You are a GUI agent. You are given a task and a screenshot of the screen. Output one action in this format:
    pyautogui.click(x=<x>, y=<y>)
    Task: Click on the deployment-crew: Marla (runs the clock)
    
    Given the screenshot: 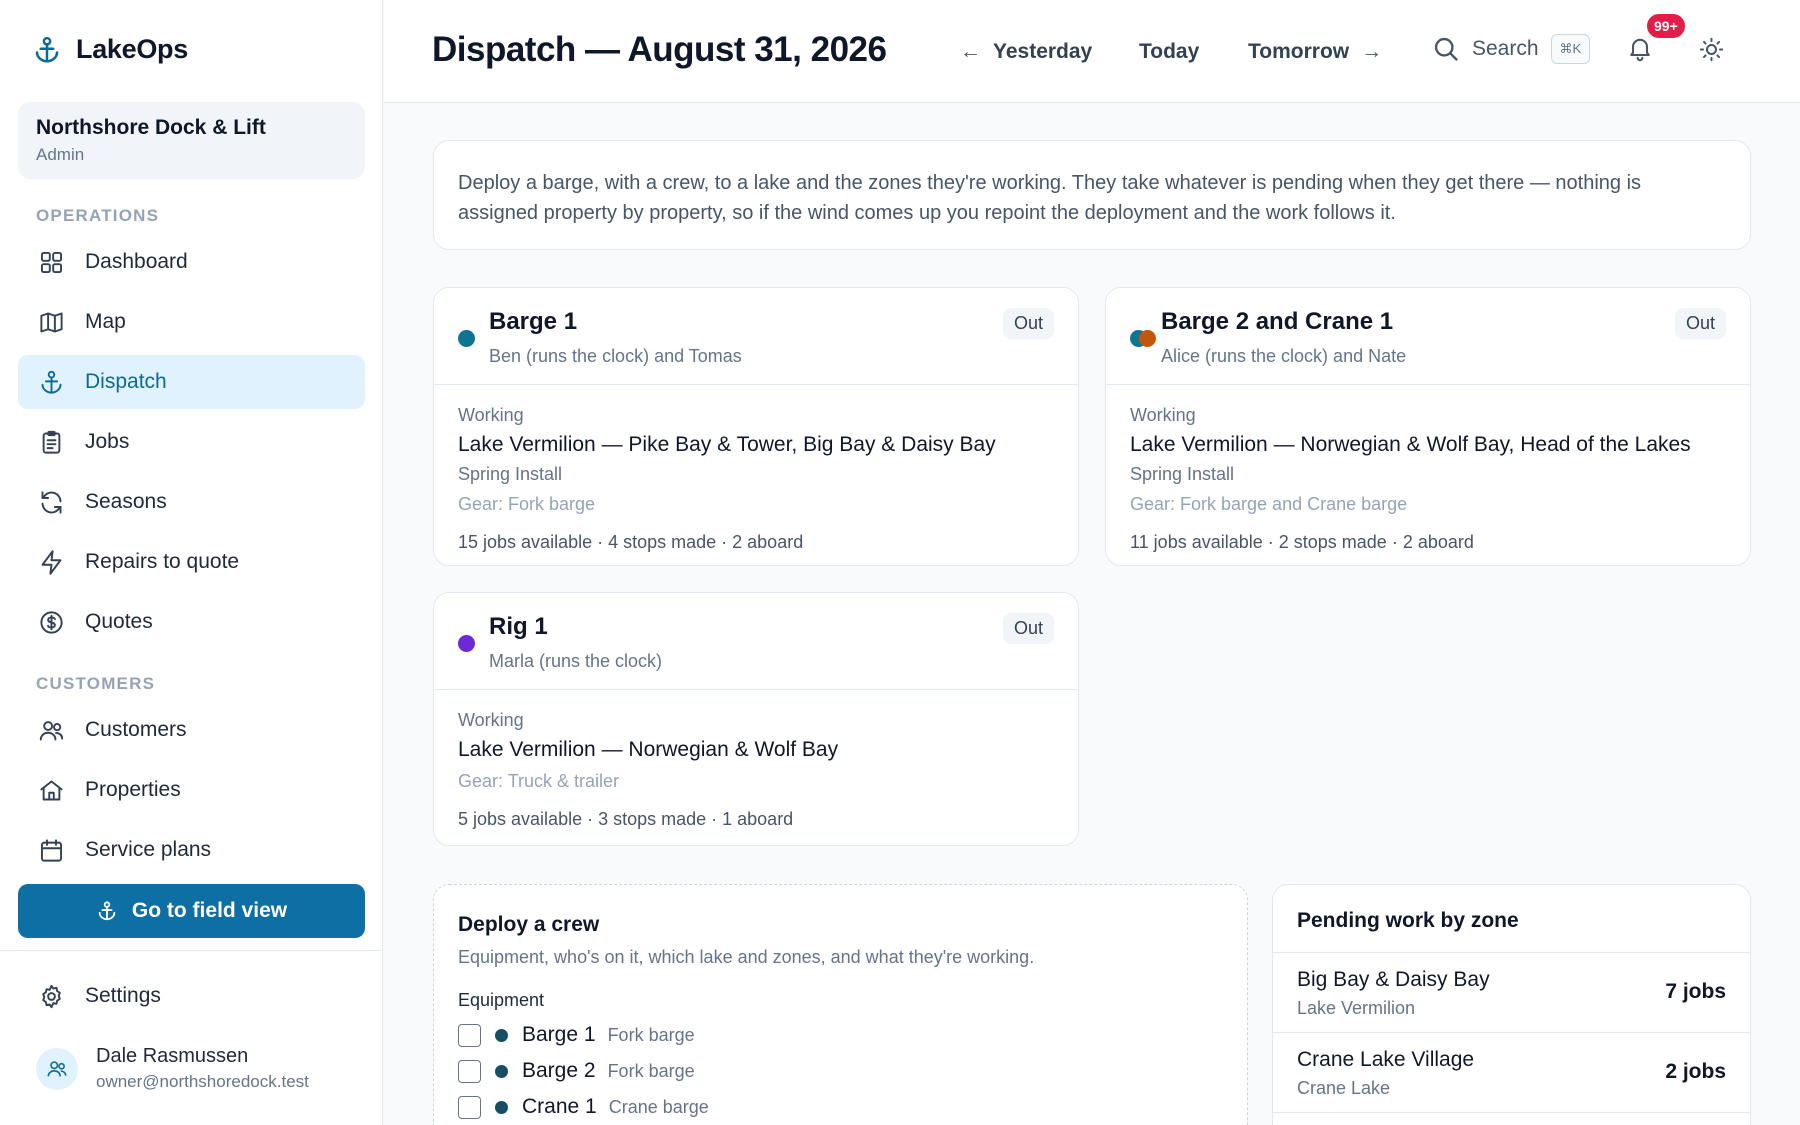 What is the action you would take?
    pyautogui.click(x=576, y=661)
    